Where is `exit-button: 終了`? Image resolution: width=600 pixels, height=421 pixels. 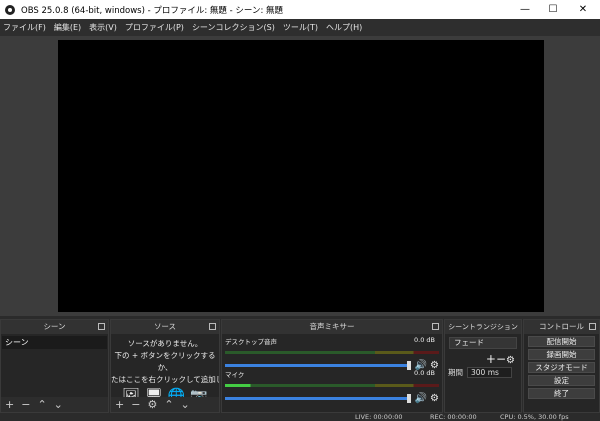 exit-button: 終了 is located at coordinates (561, 393).